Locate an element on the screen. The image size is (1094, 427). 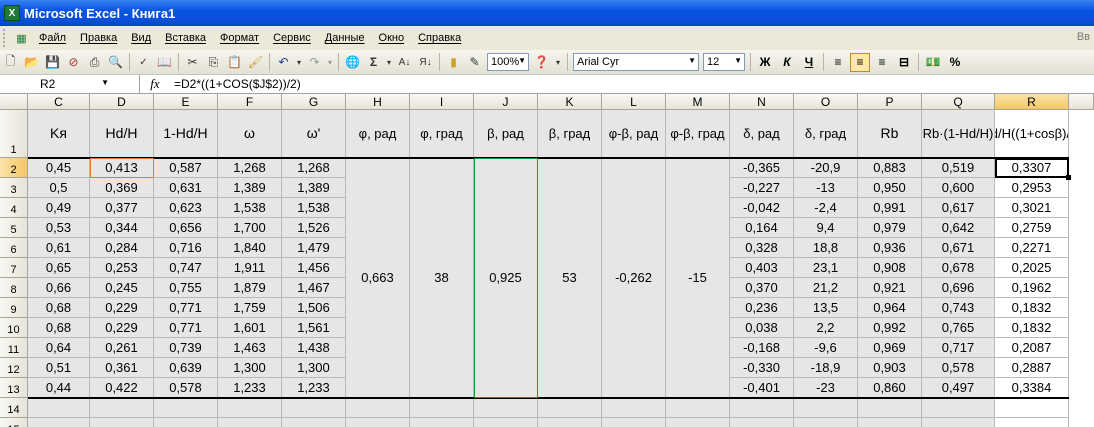
menu-format: Формат is located at coordinates (239, 38).